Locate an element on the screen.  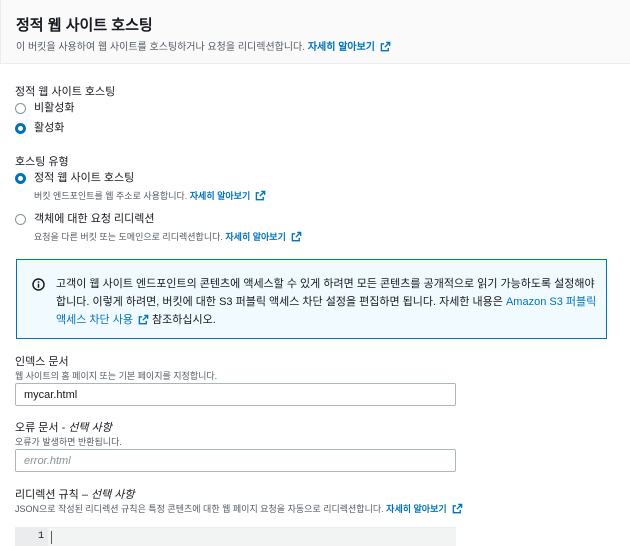
radio-redirect-requests-label: 객체에 대한 요청 리디렉션 is located at coordinates (94, 219).